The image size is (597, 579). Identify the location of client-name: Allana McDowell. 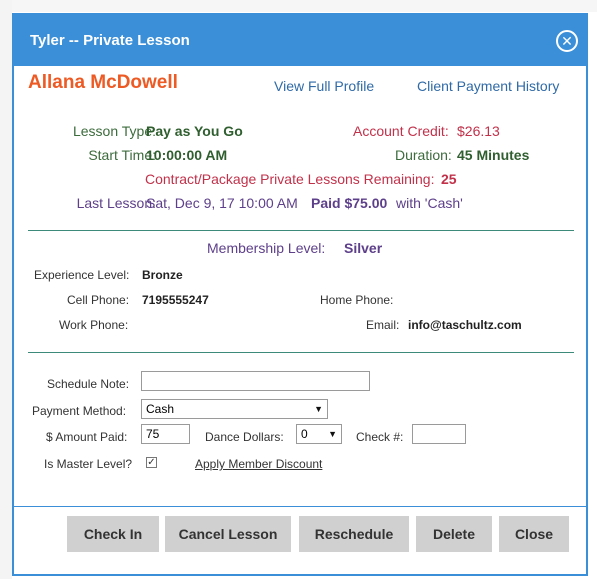
(103, 82).